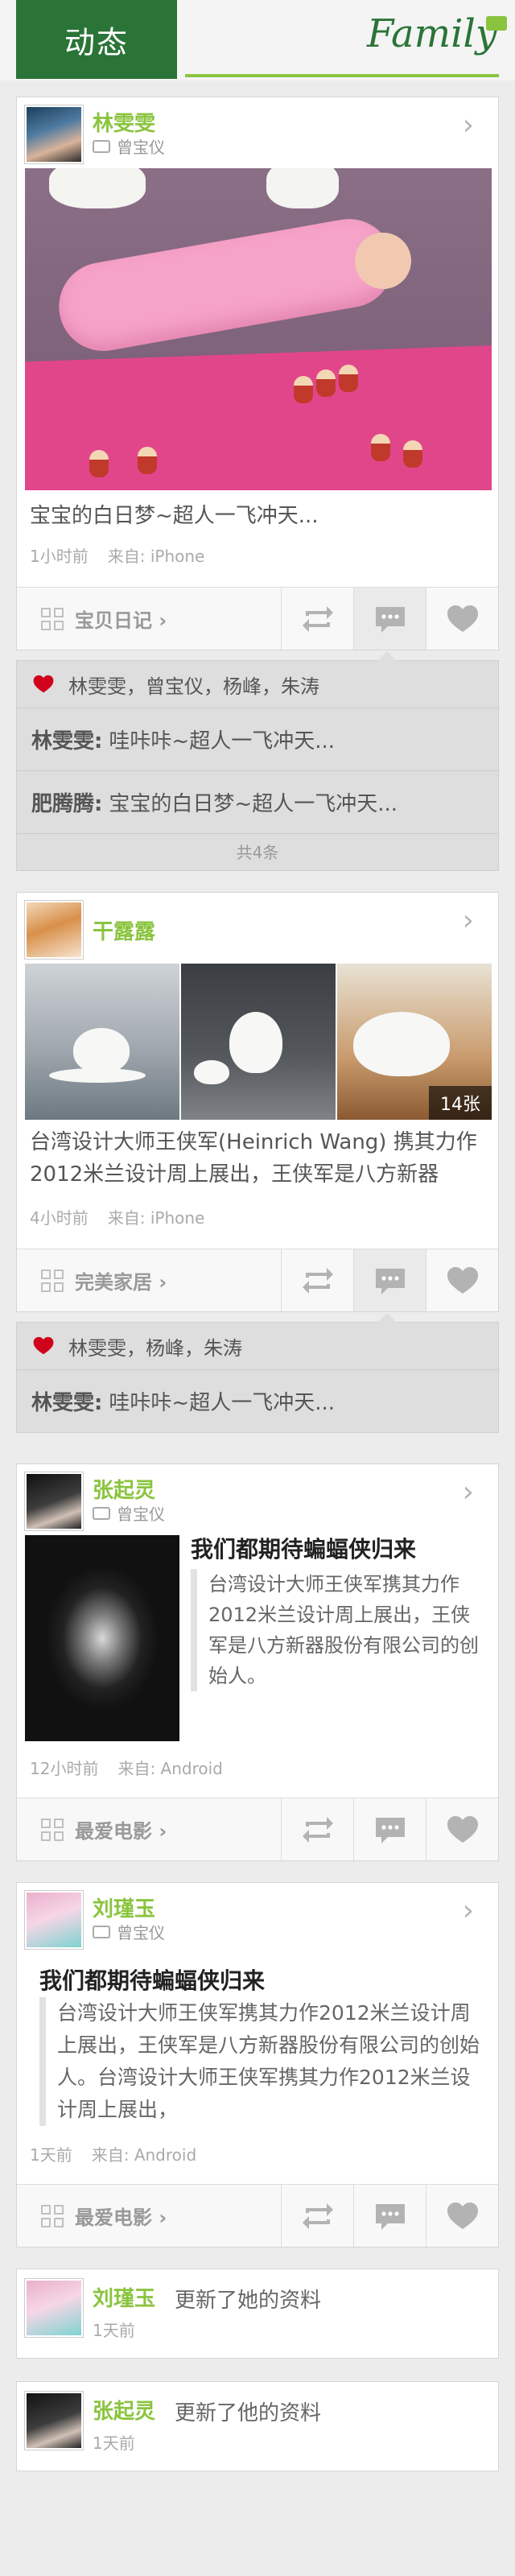 The width and height of the screenshot is (515, 2576). I want to click on update-text: 更新了他的资料, so click(248, 2413).